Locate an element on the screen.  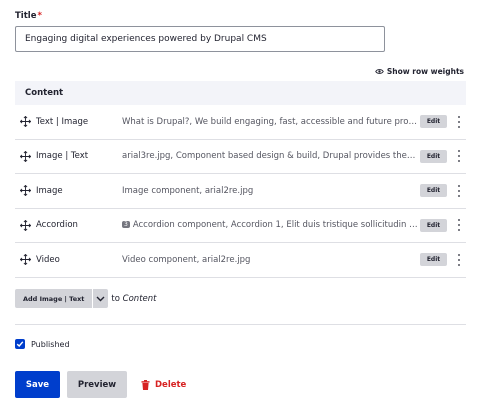
row-name: Image is located at coordinates (49, 190).